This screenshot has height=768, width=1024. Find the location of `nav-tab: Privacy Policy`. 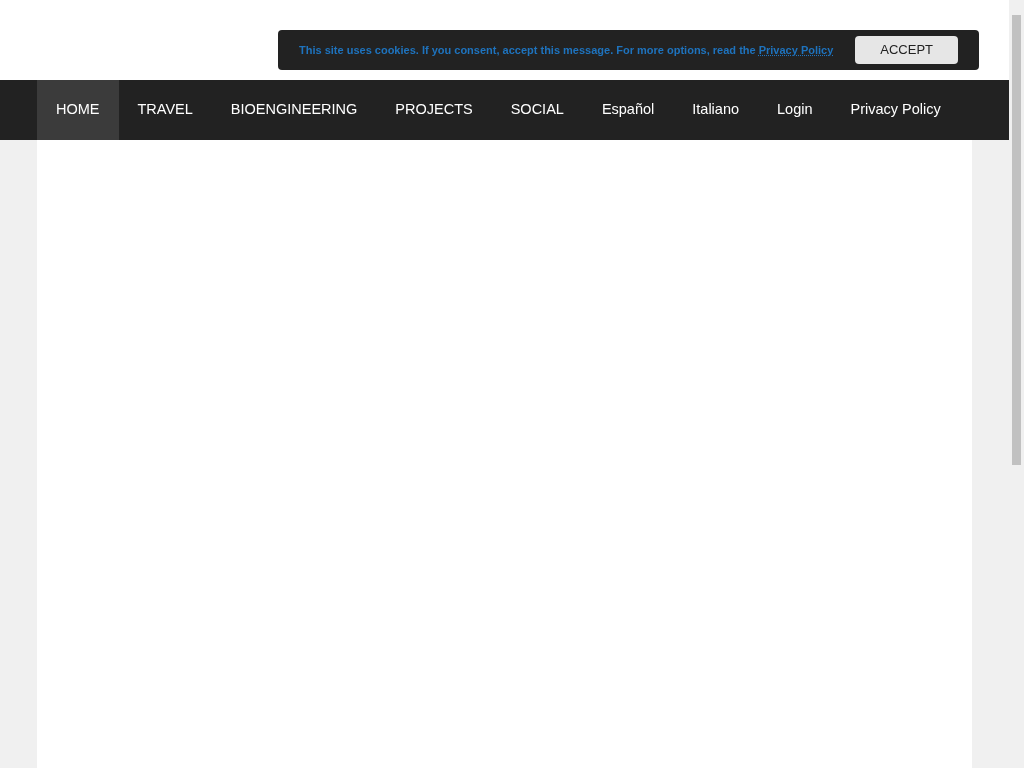

nav-tab: Privacy Policy is located at coordinates (895, 110).